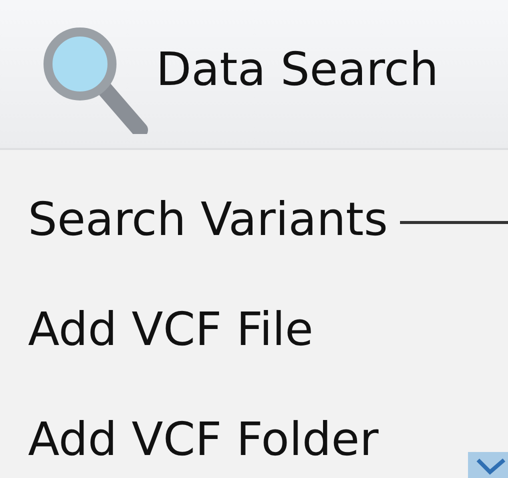 This screenshot has height=478, width=508. I want to click on menu-item: Search Variants, so click(194, 219).